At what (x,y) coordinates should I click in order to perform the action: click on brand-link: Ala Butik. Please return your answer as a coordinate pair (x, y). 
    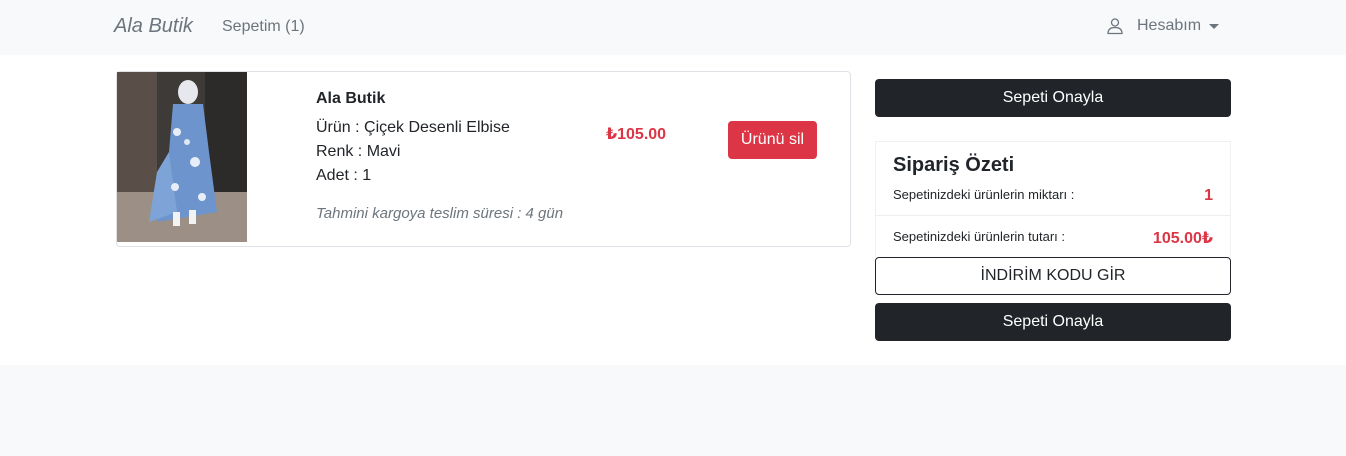
    Looking at the image, I should click on (153, 26).